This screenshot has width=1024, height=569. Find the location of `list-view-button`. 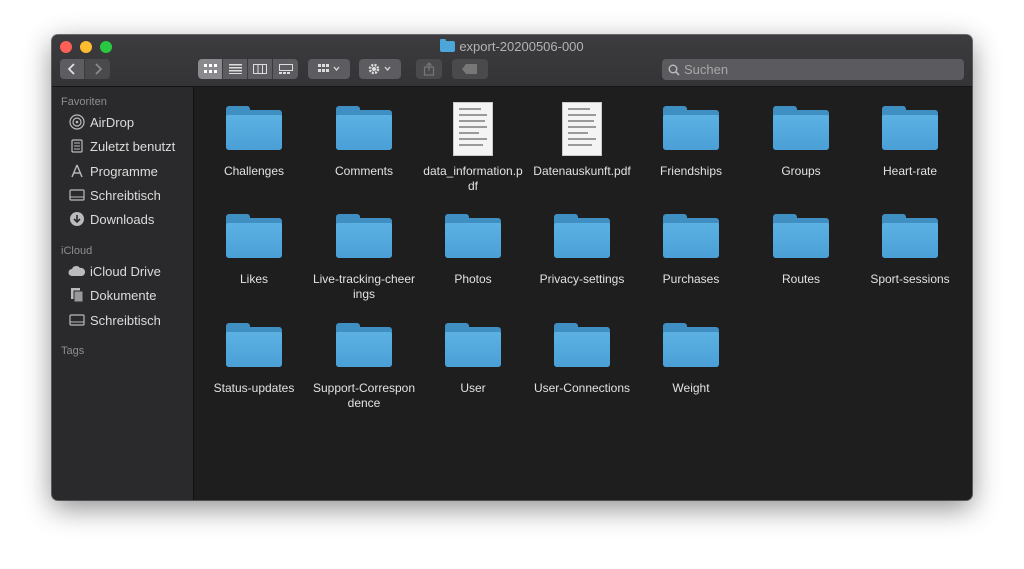

list-view-button is located at coordinates (235, 69).